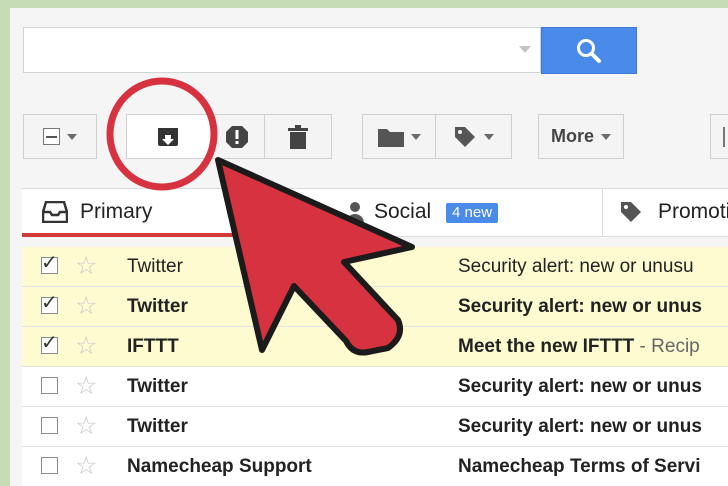 The width and height of the screenshot is (728, 486). I want to click on pointer-arrow-icon, so click(315, 256).